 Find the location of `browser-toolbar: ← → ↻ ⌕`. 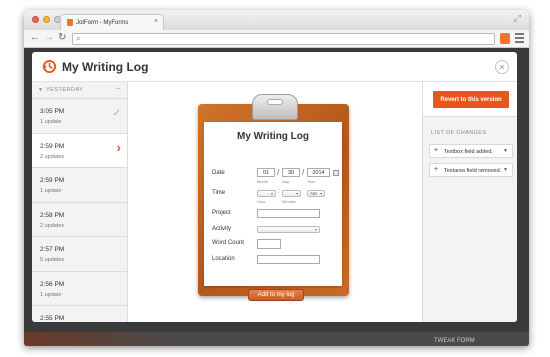

browser-toolbar: ← → ↻ ⌕ is located at coordinates (276, 39).